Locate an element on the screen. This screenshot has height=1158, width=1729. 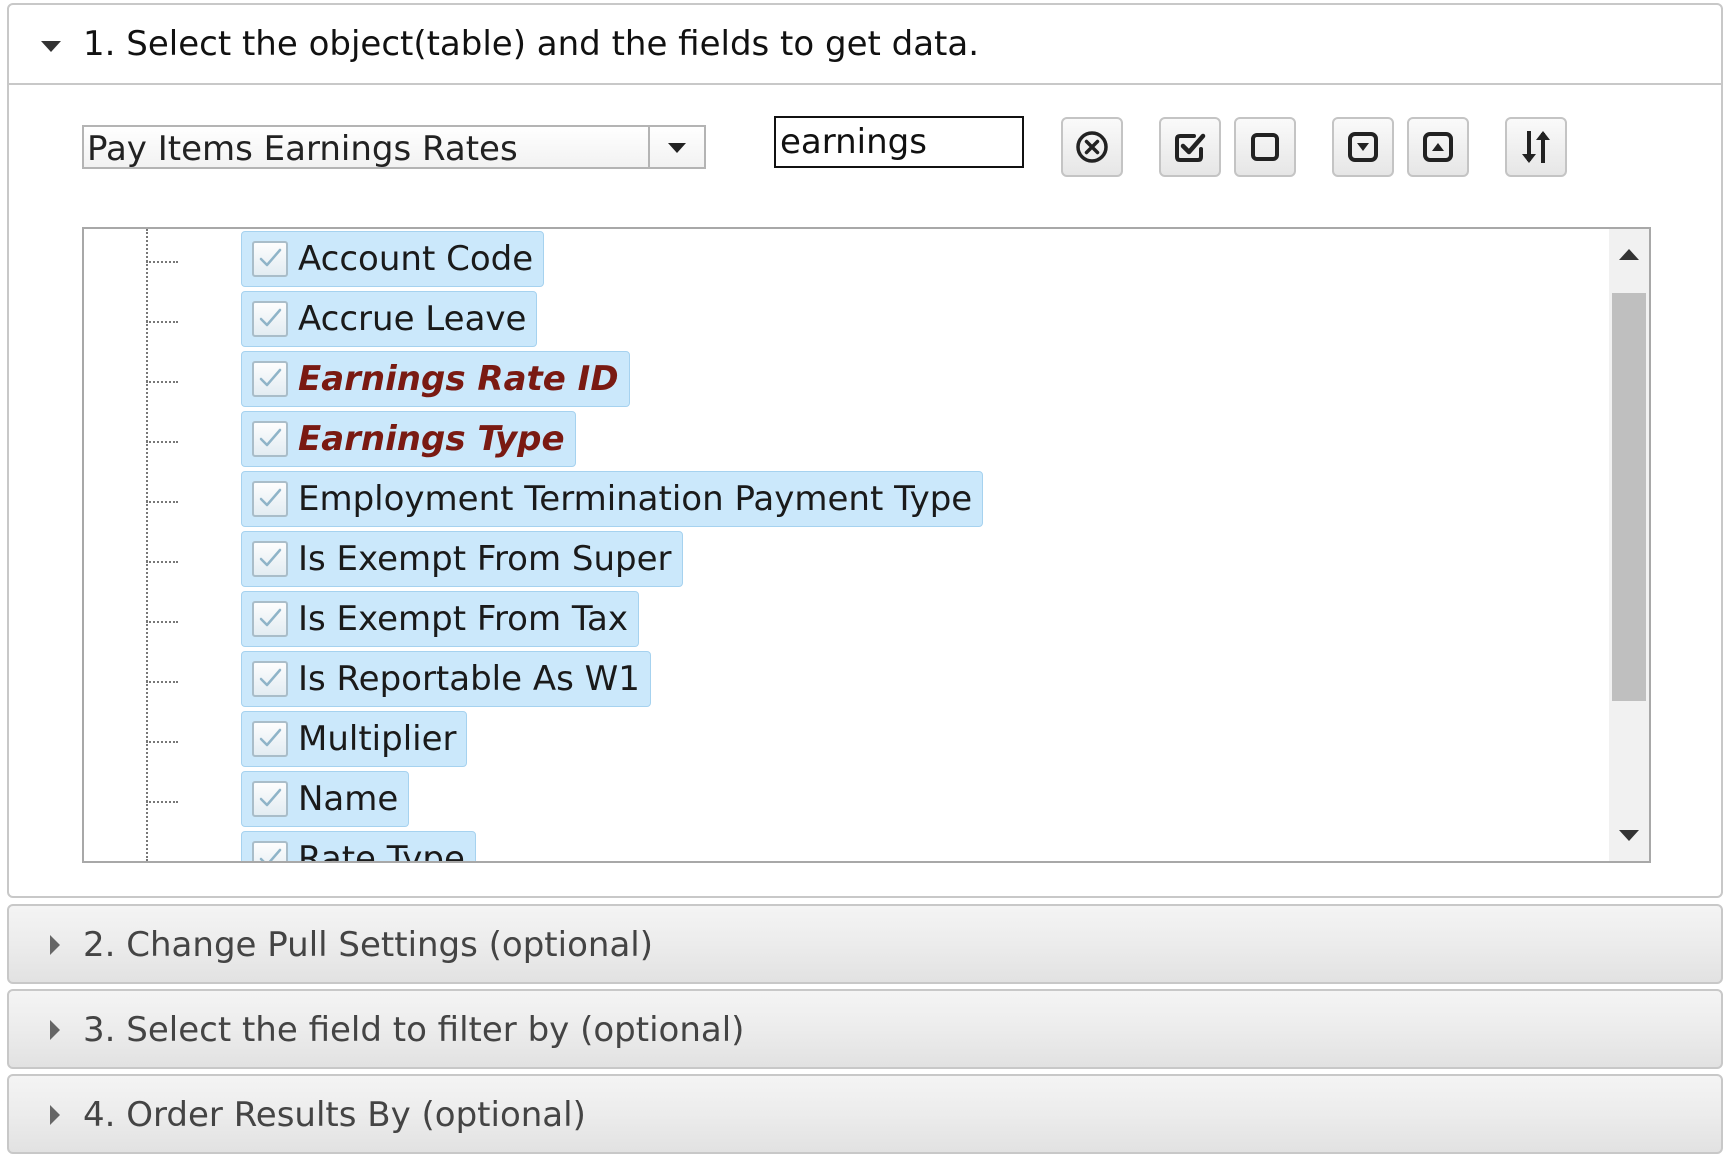
uncheck-all-button is located at coordinates (1265, 147).